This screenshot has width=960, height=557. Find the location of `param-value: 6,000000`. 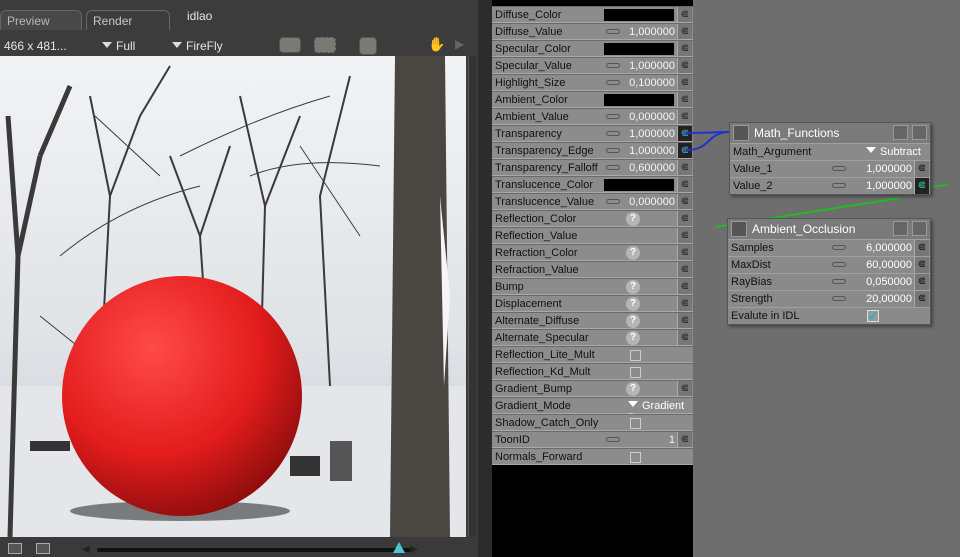

param-value: 6,000000 is located at coordinates (889, 248).